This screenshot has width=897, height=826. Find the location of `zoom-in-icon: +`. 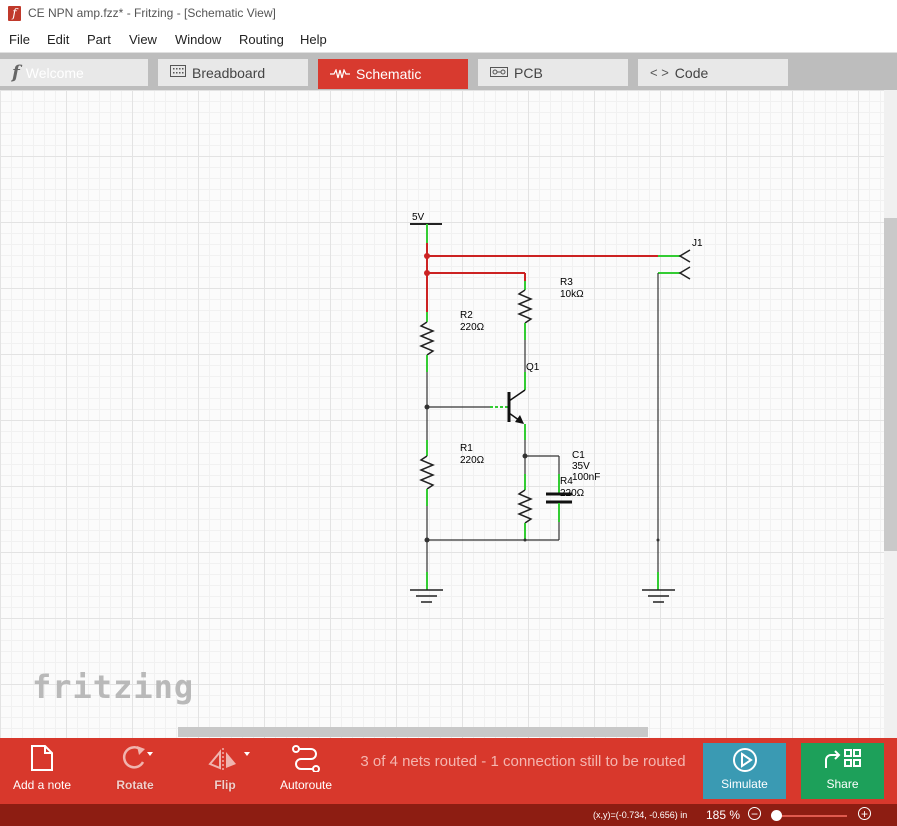

zoom-in-icon: + is located at coordinates (864, 813).